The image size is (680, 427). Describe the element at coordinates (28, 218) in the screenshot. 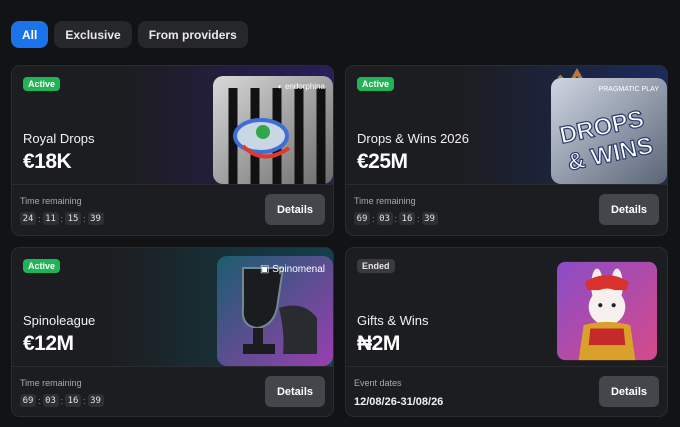

I see `timer-days: 24` at that location.